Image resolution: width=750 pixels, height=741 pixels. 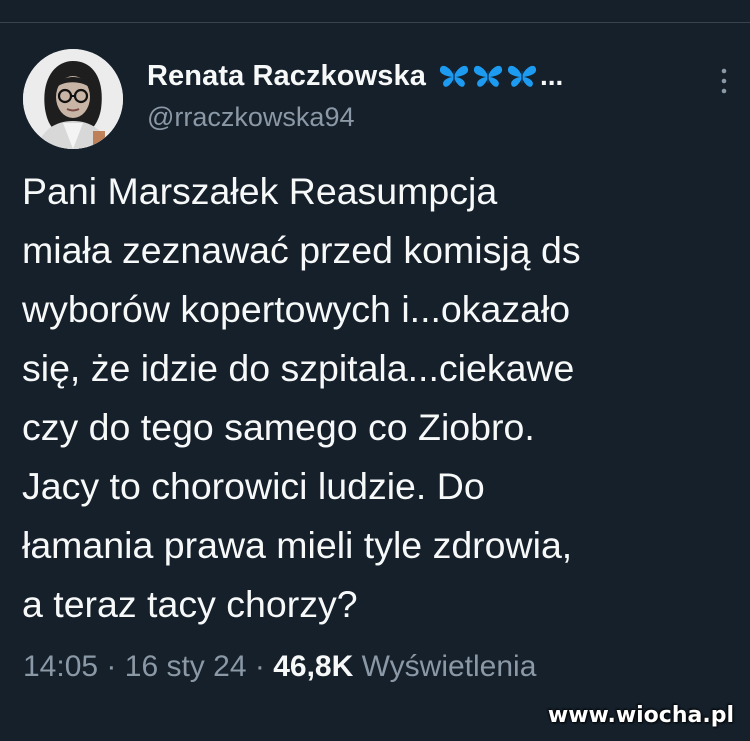 What do you see at coordinates (286, 76) in the screenshot?
I see `author-display-name: Renata Raczkowska` at bounding box center [286, 76].